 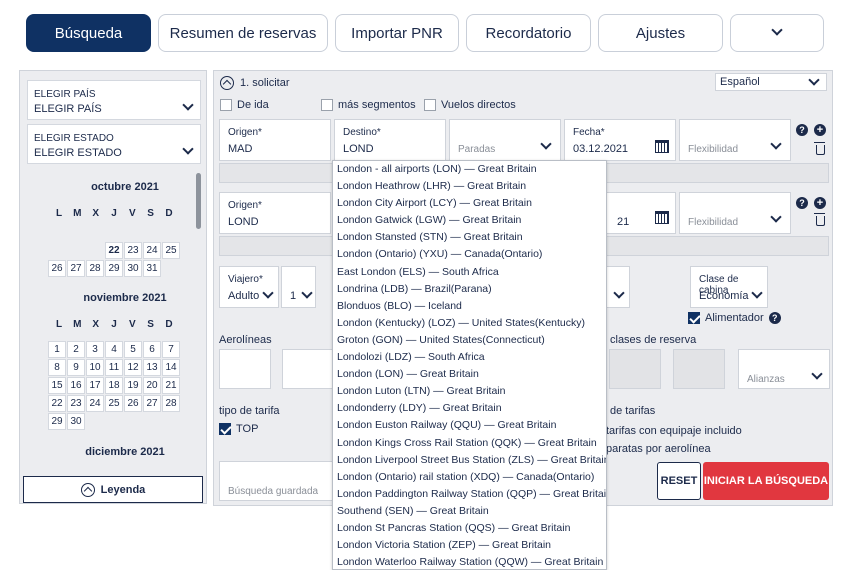 I want to click on calendar-scrollbar, so click(x=198, y=201).